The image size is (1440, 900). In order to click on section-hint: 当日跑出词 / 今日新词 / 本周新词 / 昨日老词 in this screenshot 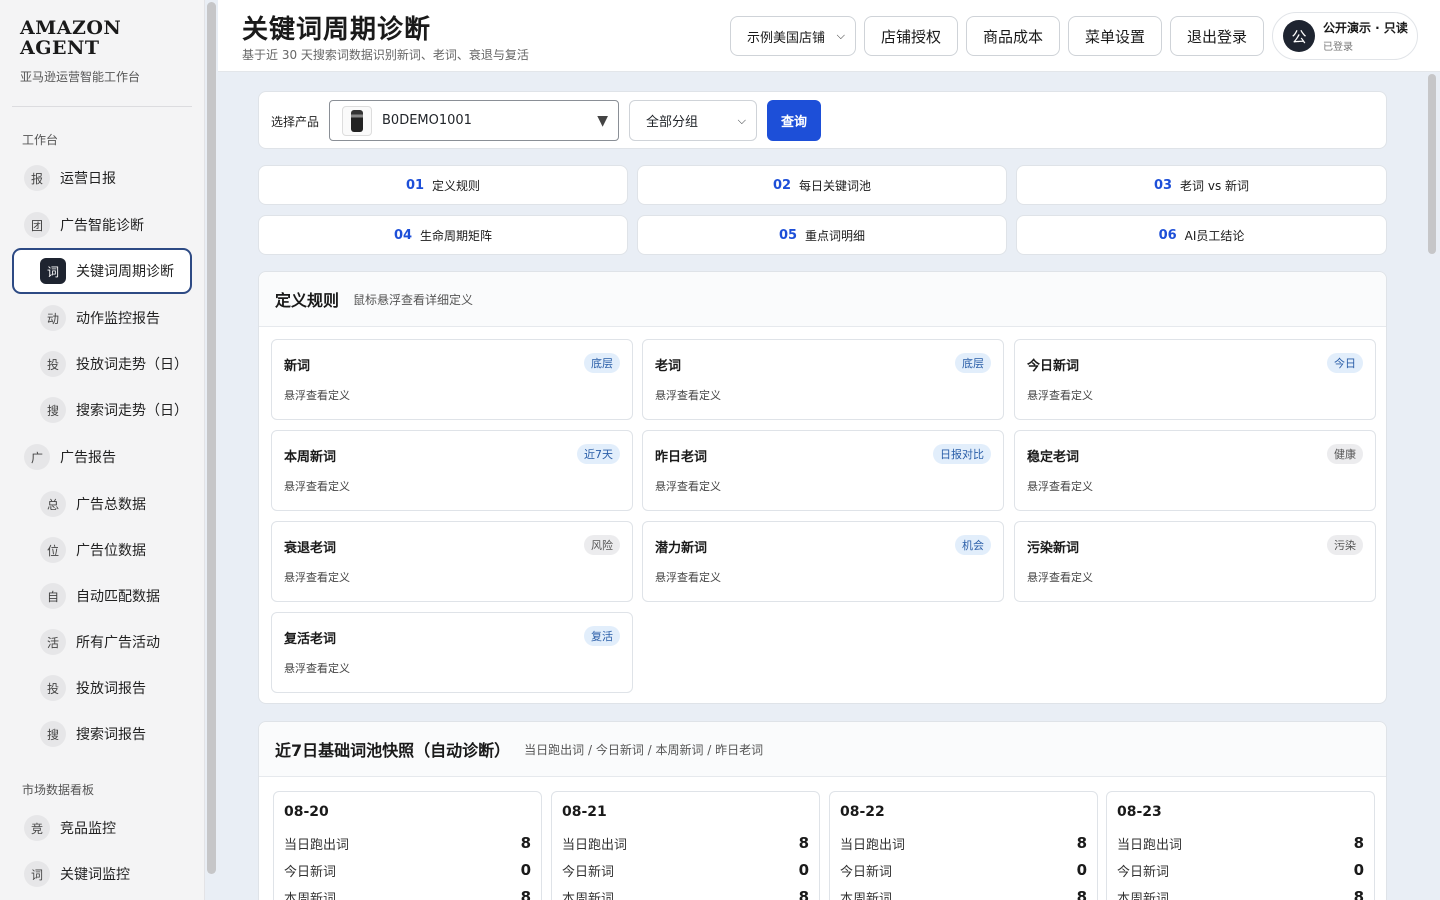, I will do `click(644, 749)`.